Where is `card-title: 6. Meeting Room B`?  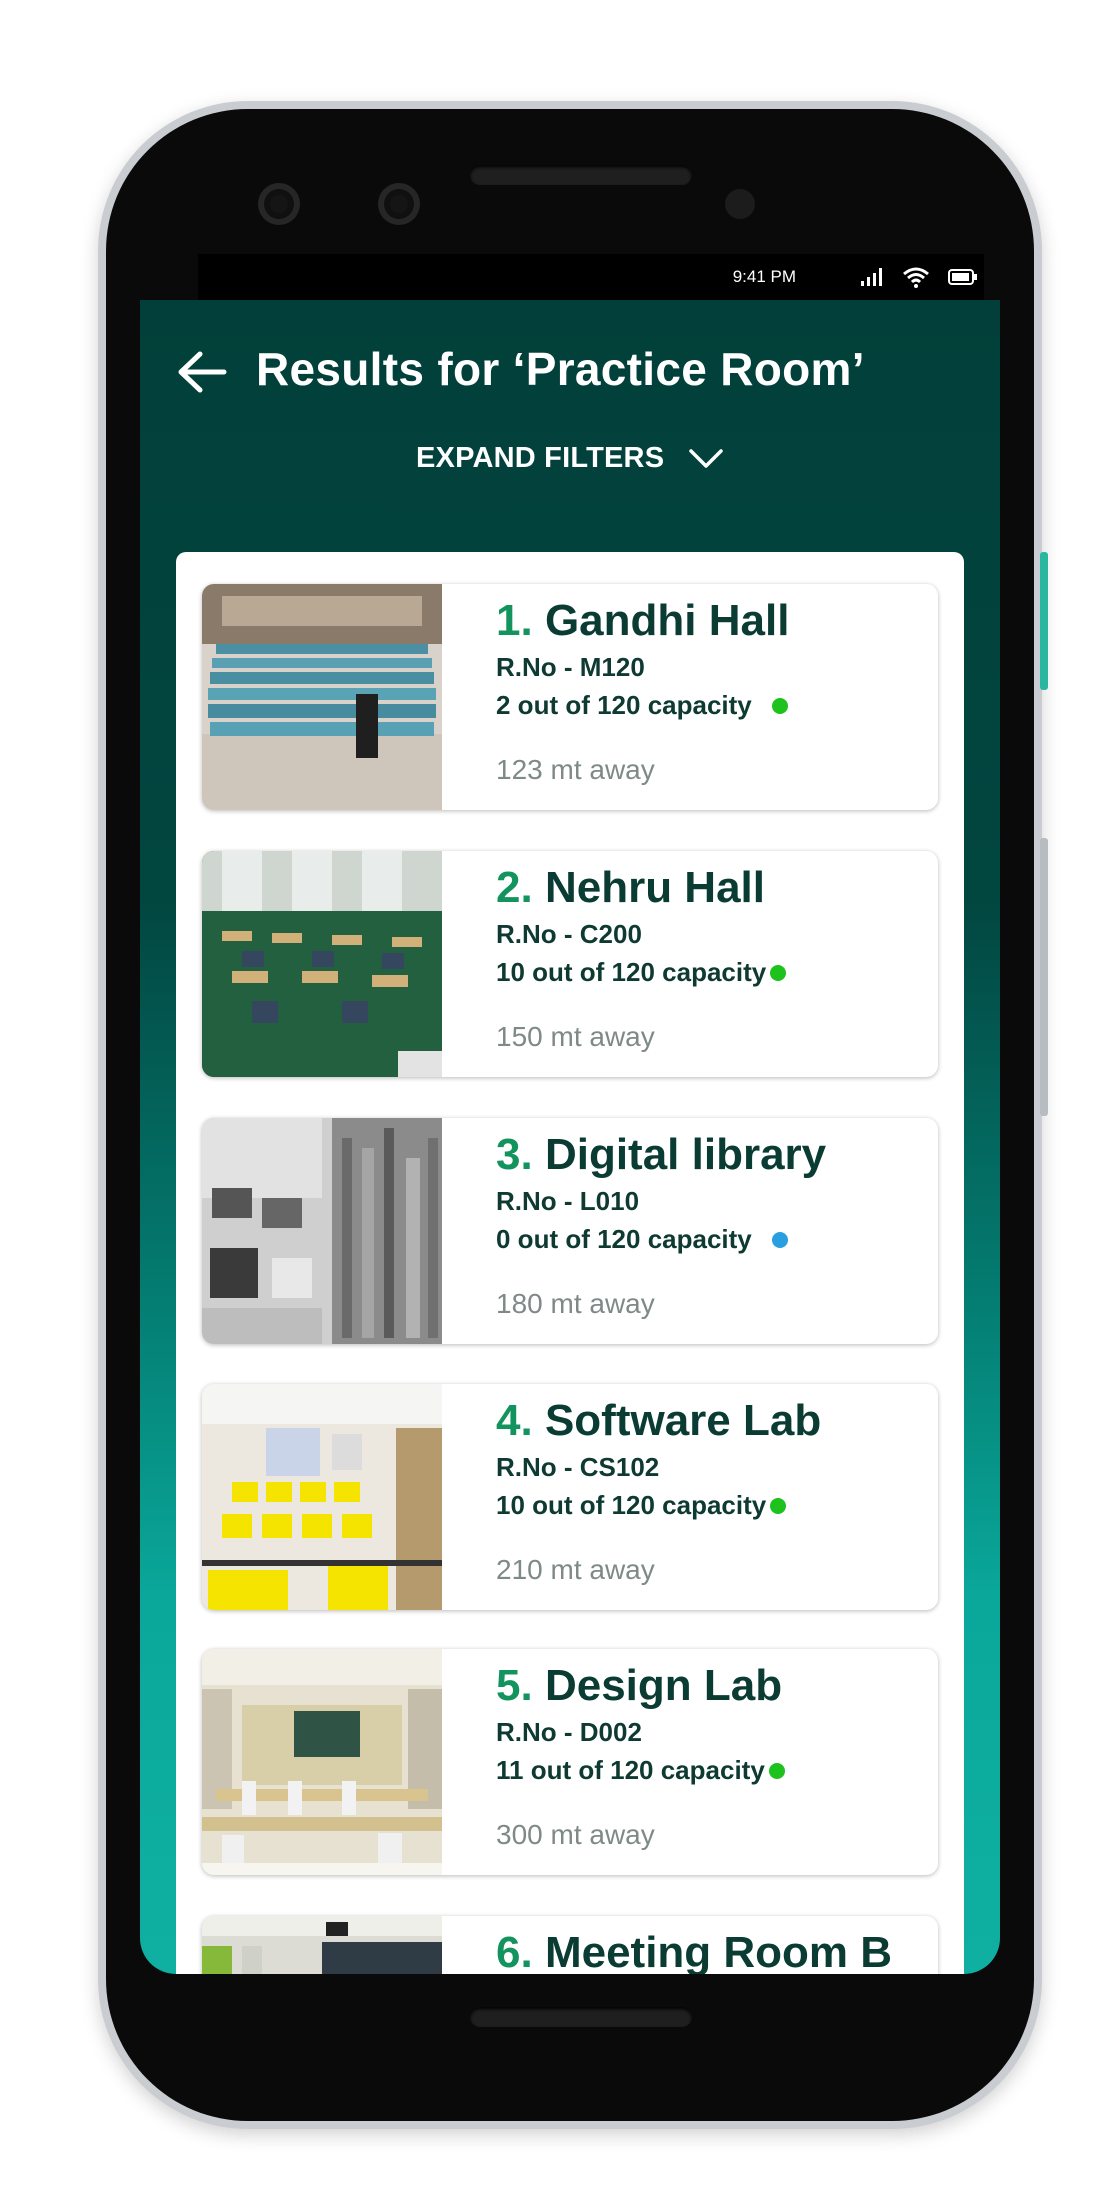 card-title: 6. Meeting Room B is located at coordinates (694, 1951).